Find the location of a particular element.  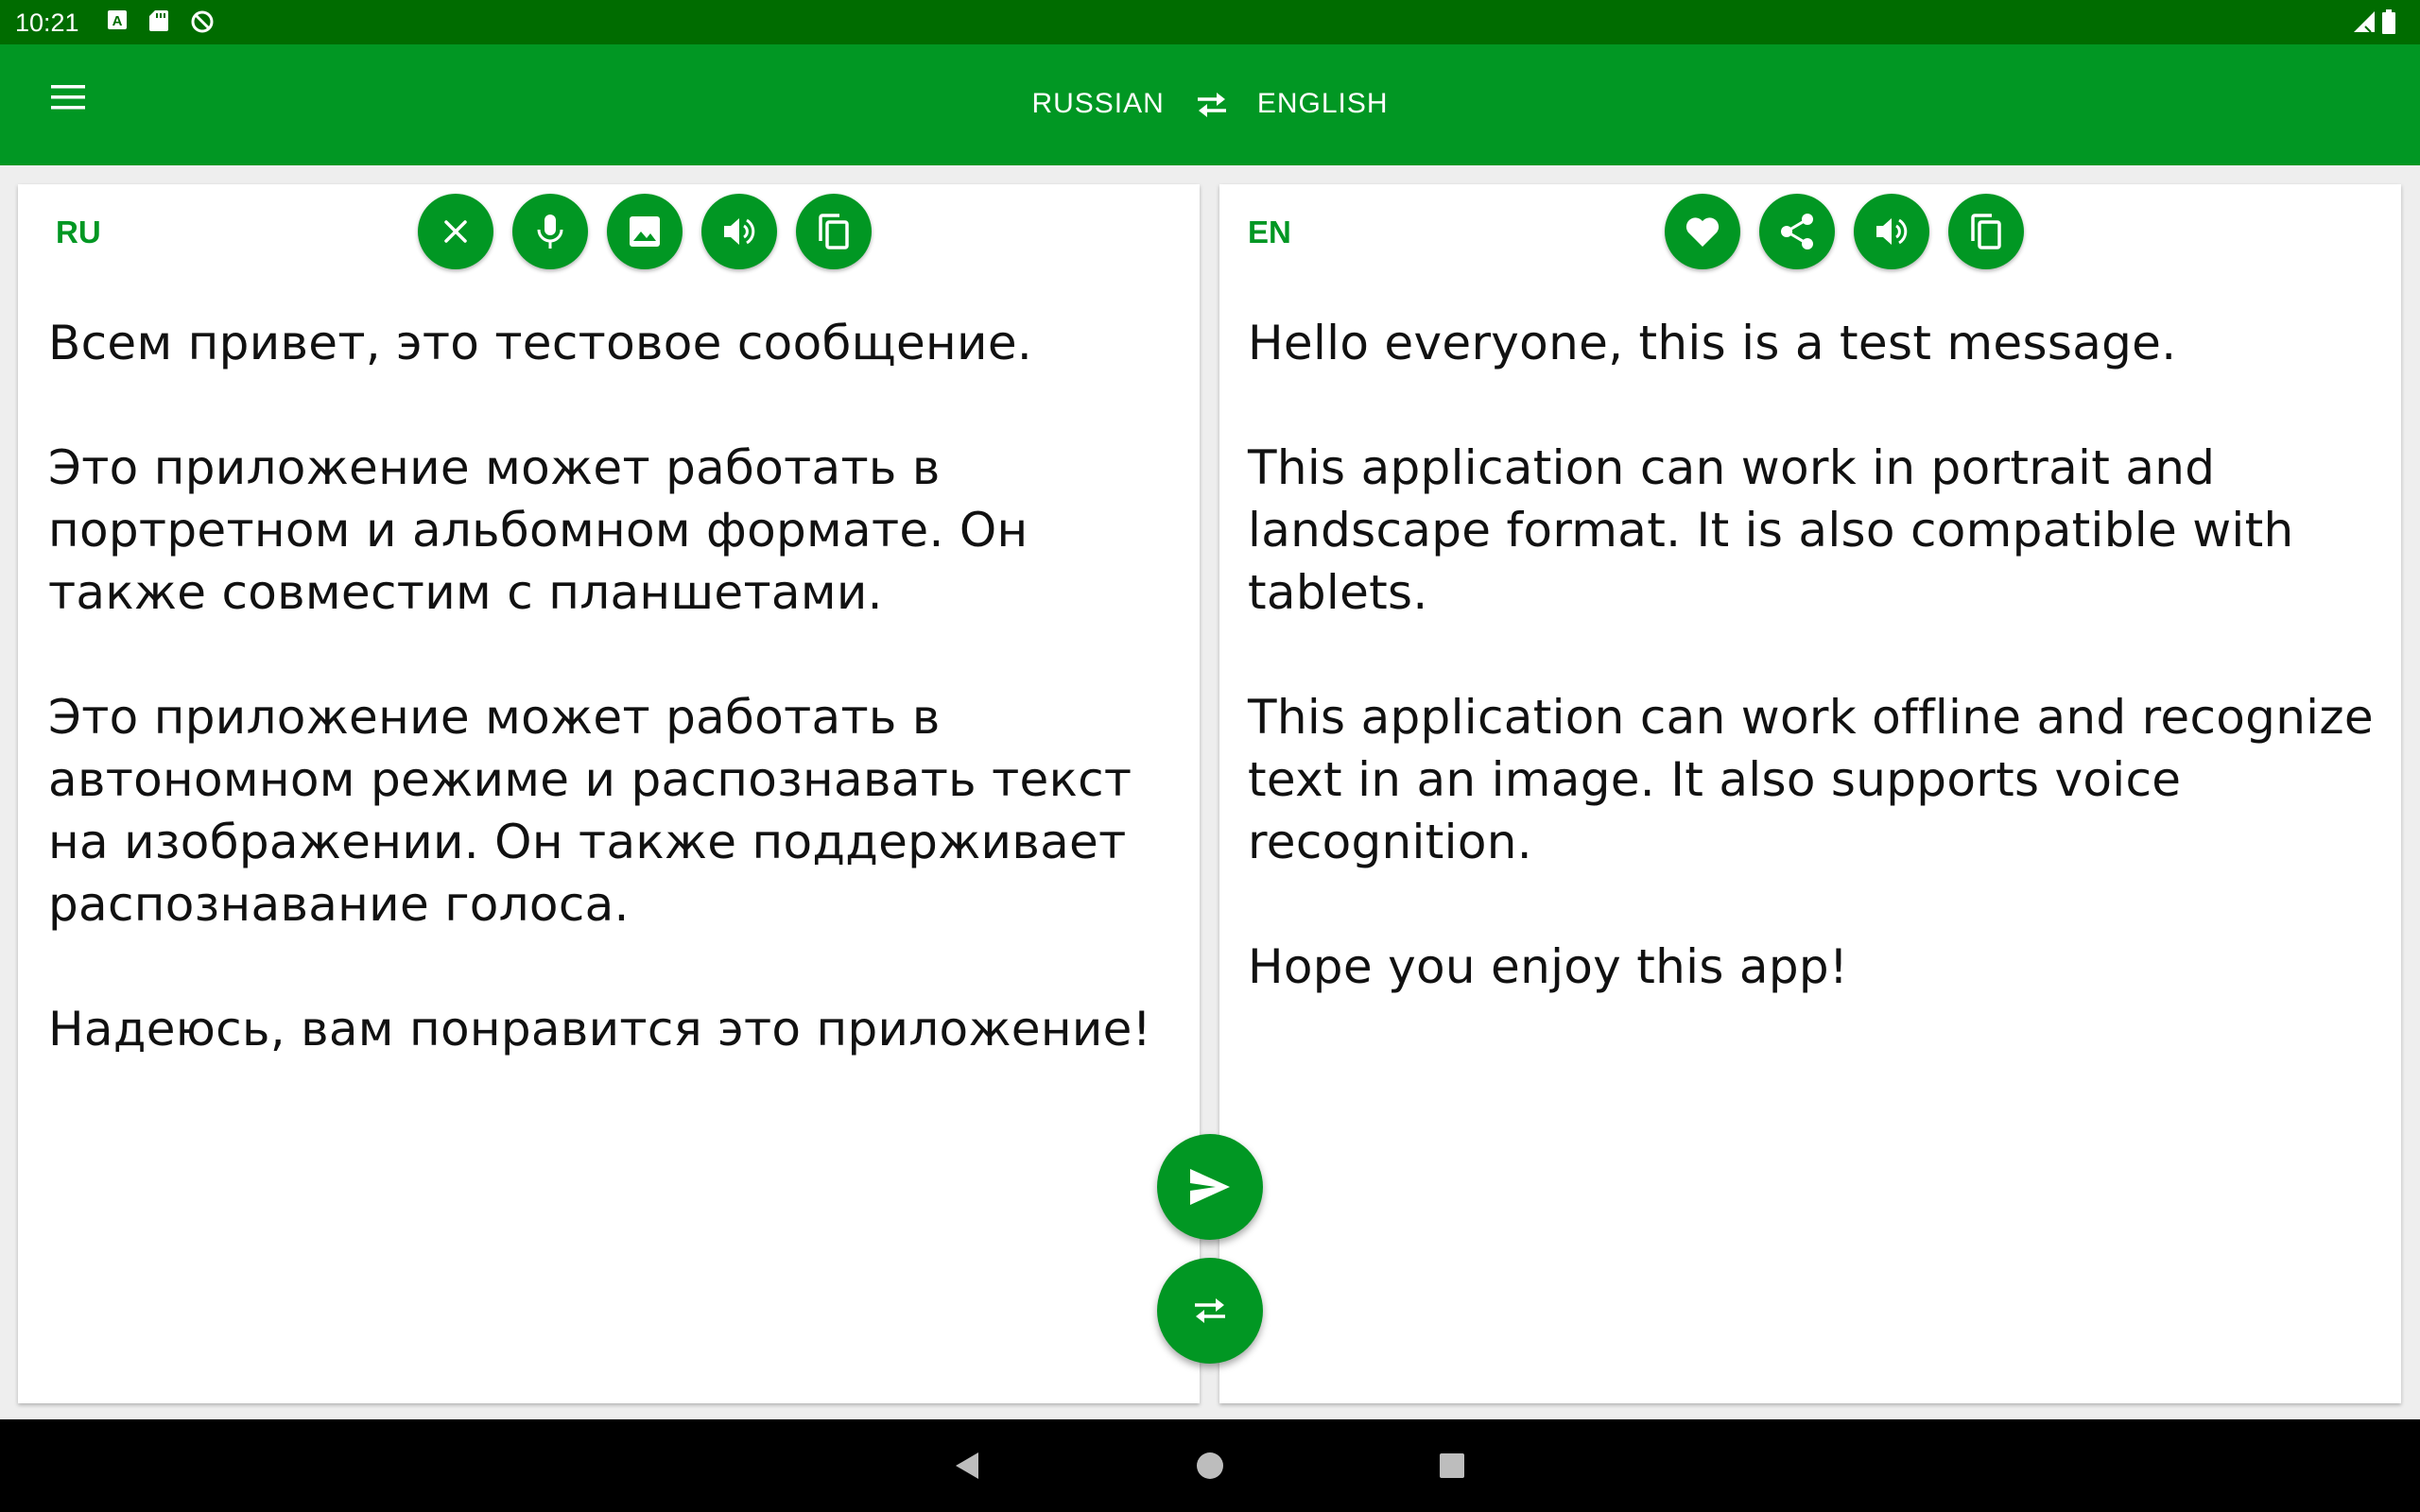

target-copy-button is located at coordinates (1986, 231).